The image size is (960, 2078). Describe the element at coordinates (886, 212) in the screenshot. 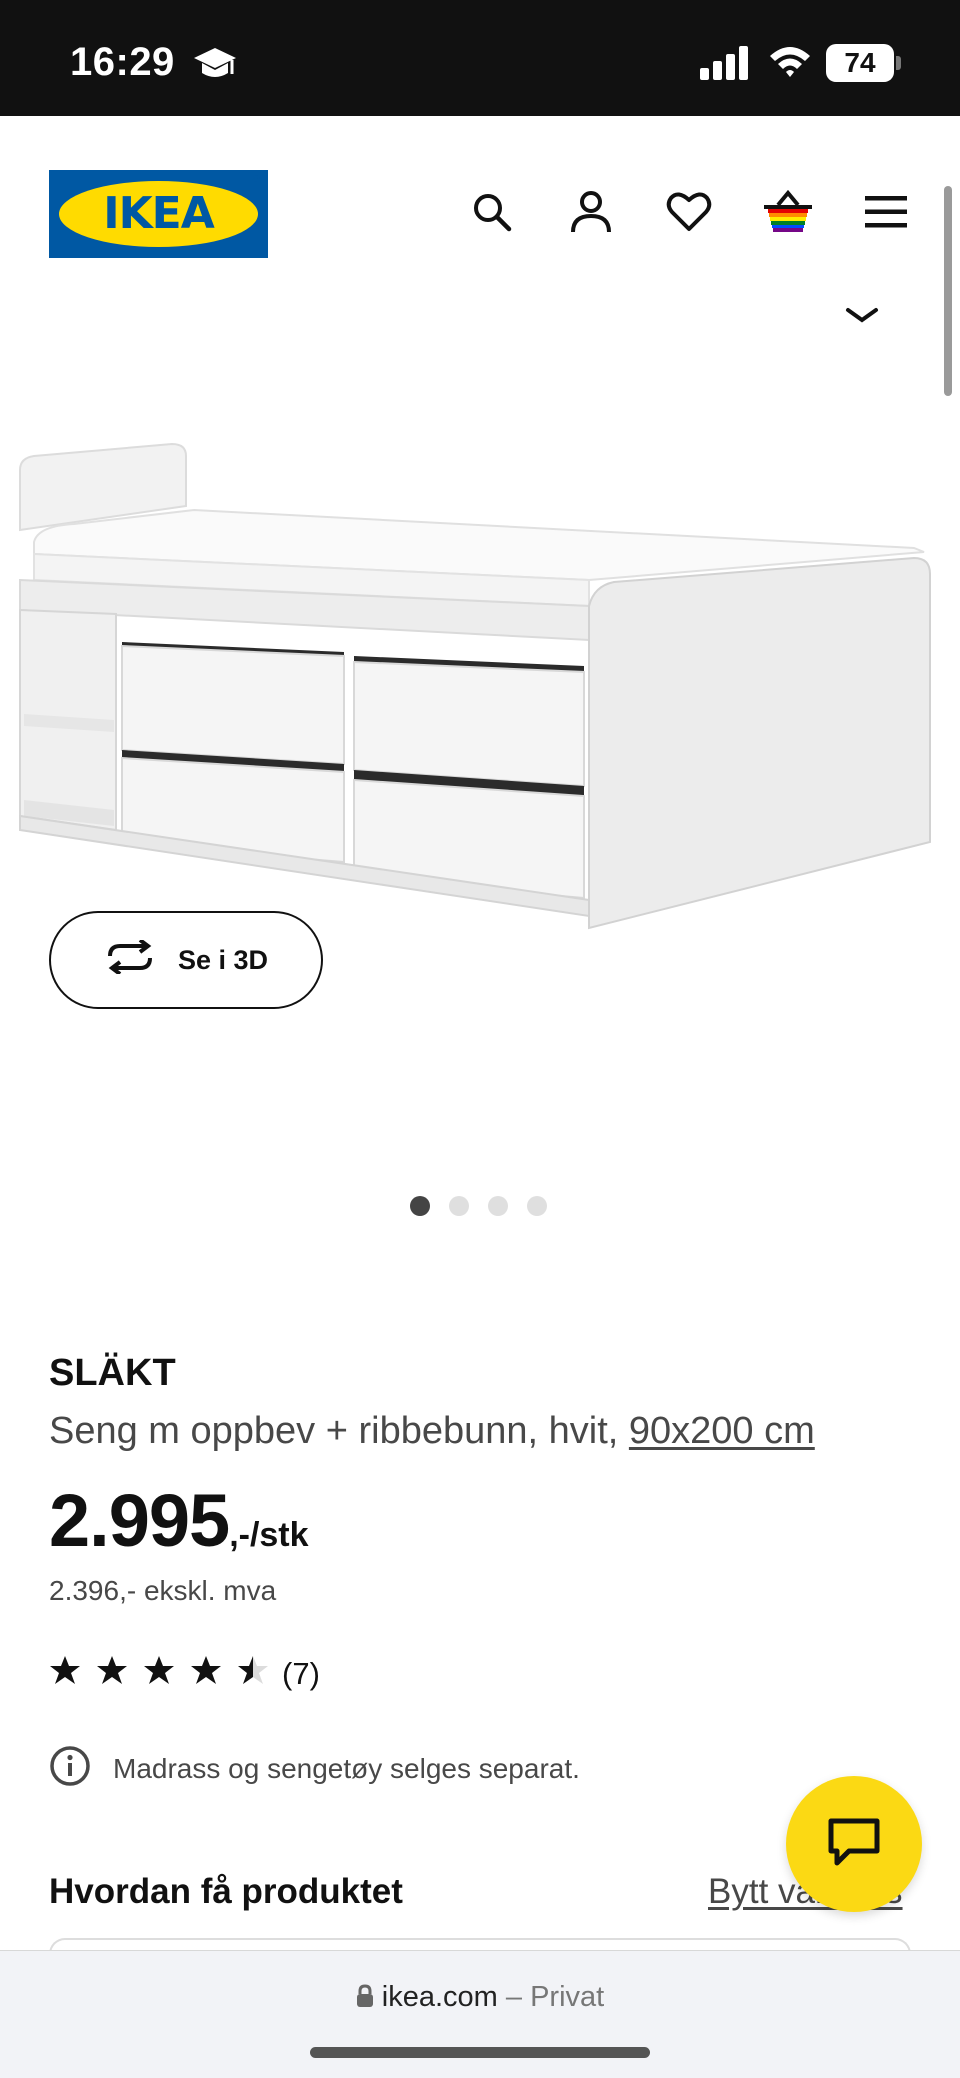

I see `menu-icon` at that location.